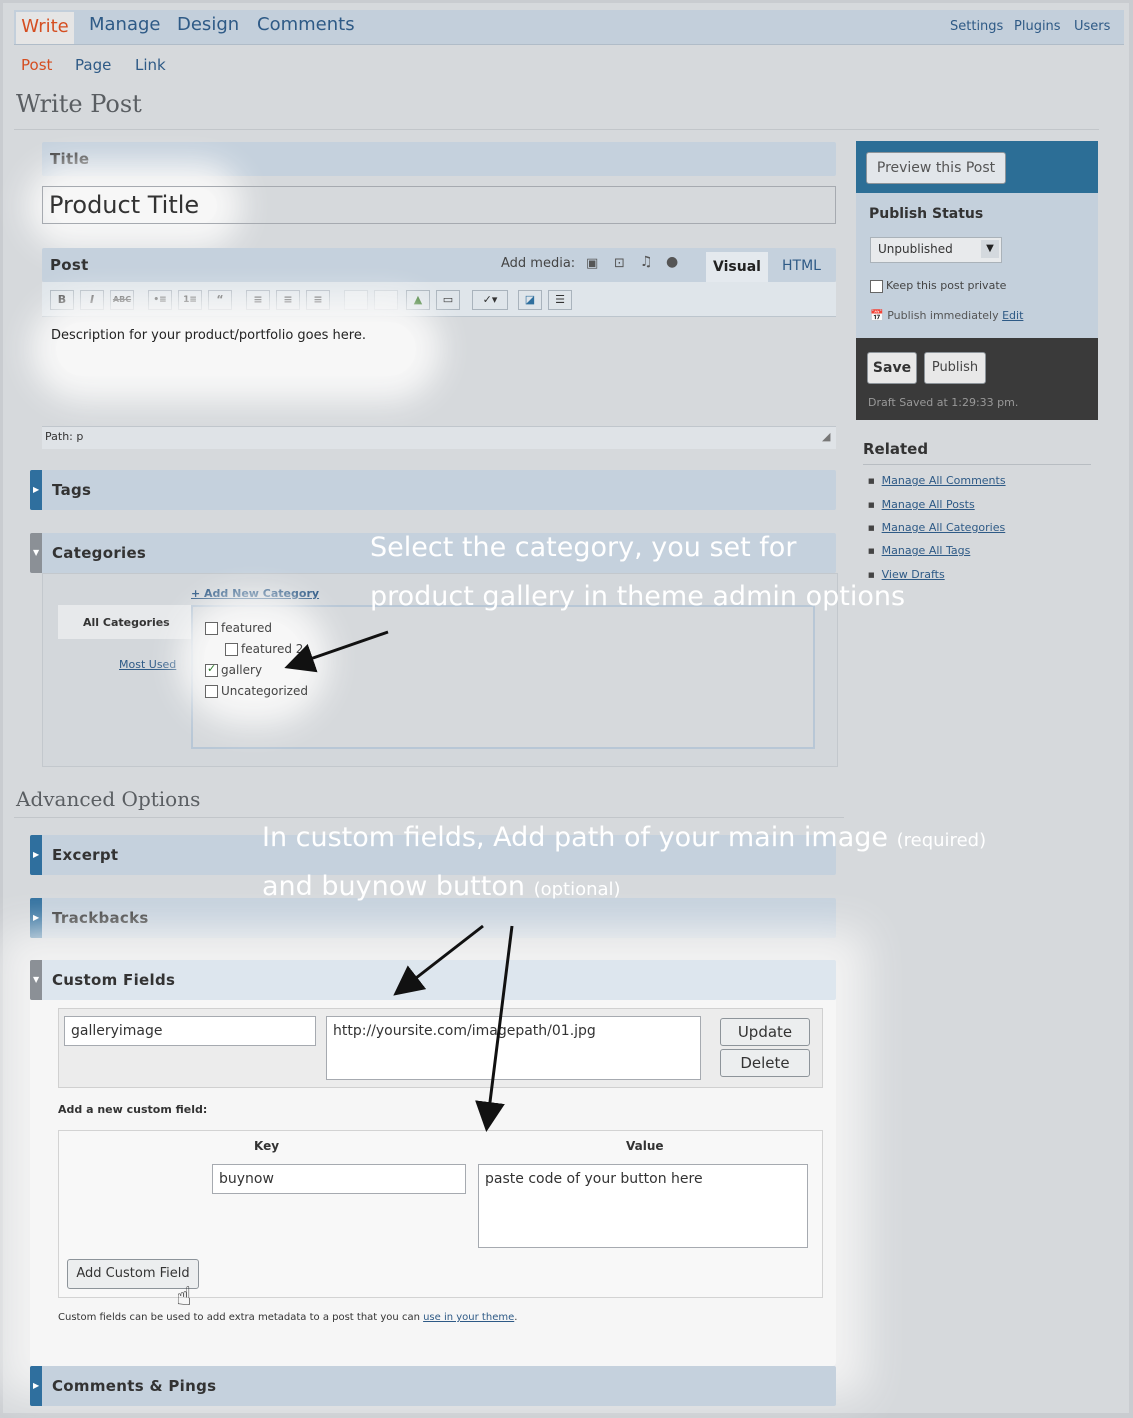 The image size is (1133, 1418). I want to click on annotation-arrows, so click(399, 881).